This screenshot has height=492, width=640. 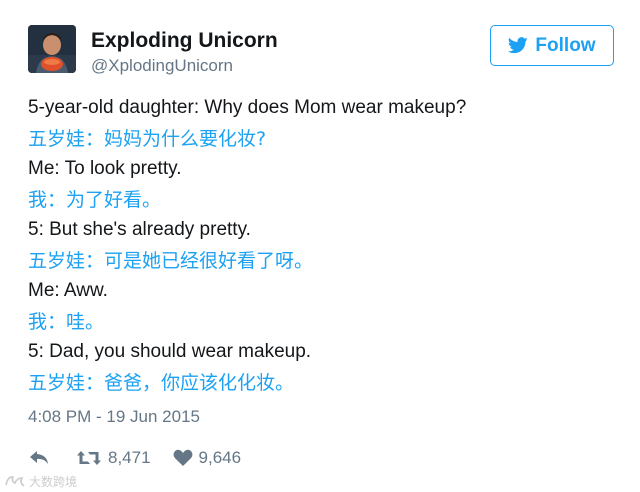 I want to click on tweet-line: Me: Aww., so click(x=68, y=290).